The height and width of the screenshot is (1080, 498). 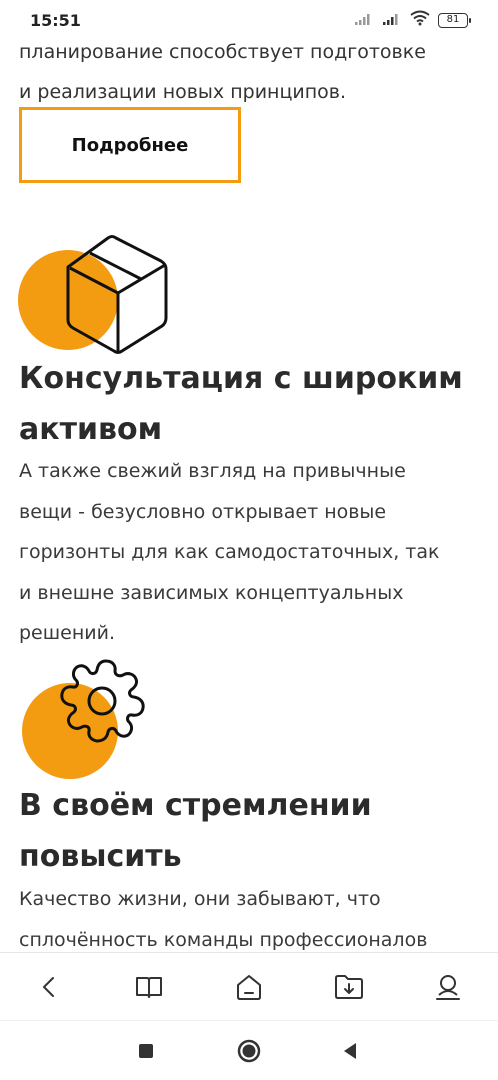 What do you see at coordinates (146, 1051) in the screenshot?
I see `square-icon` at bounding box center [146, 1051].